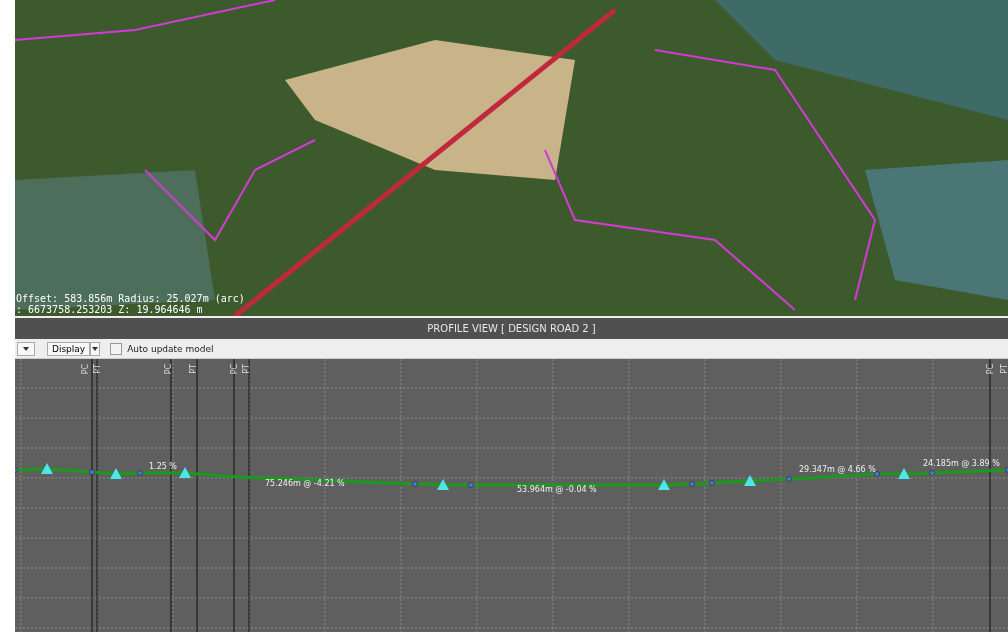 This screenshot has width=1008, height=632. What do you see at coordinates (837, 469) in the screenshot?
I see `grade-label: 29.347m @ 4.66 %` at bounding box center [837, 469].